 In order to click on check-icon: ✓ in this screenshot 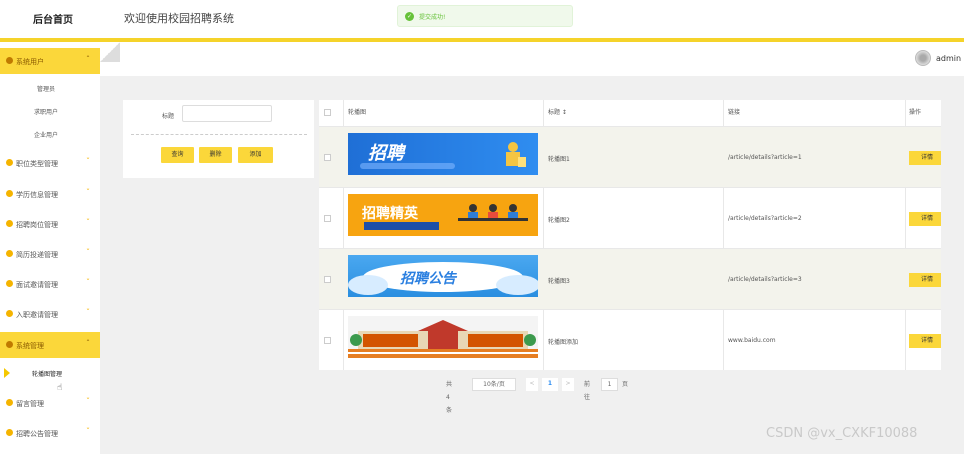, I will do `click(409, 16)`.